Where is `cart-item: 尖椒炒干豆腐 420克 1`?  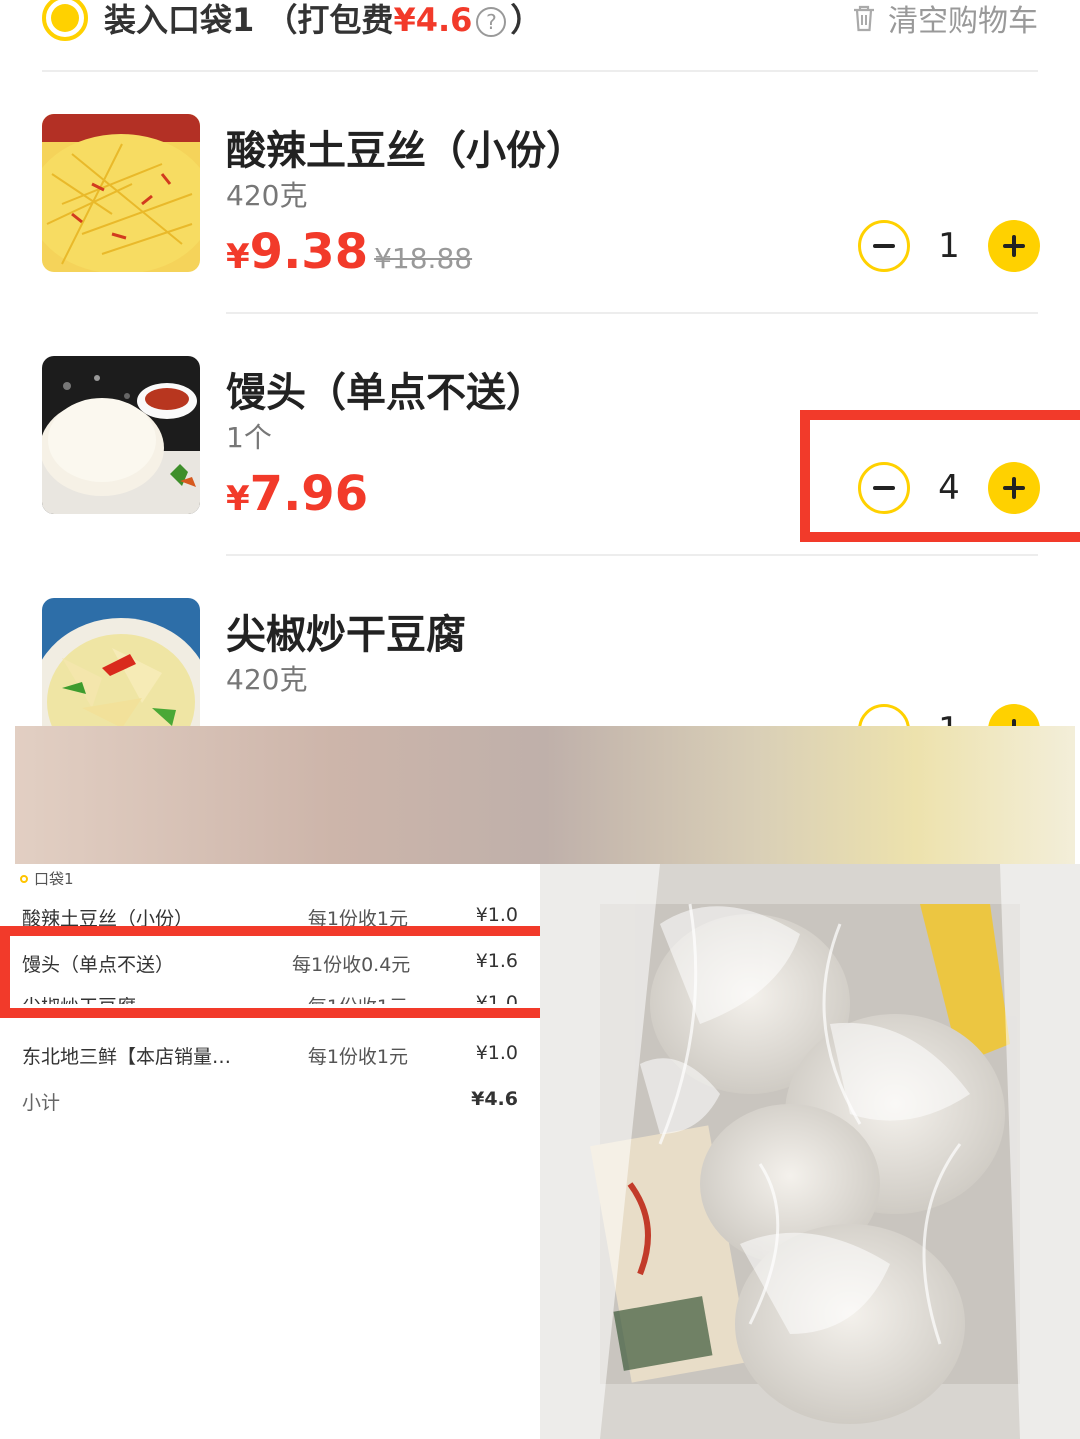 cart-item: 尖椒炒干豆腐 420克 1 is located at coordinates (540, 662).